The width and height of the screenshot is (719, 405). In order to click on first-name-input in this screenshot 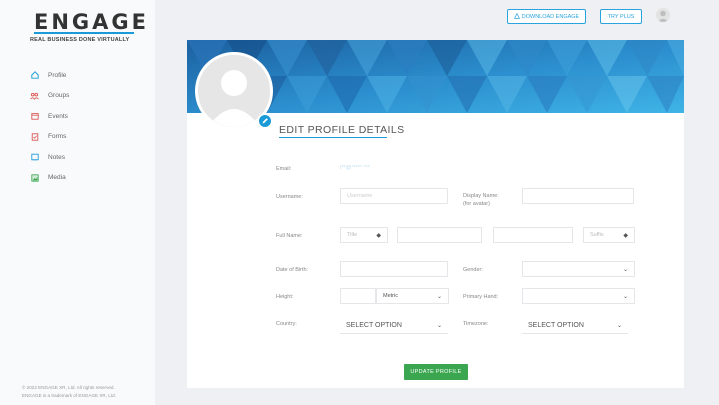, I will do `click(439, 235)`.